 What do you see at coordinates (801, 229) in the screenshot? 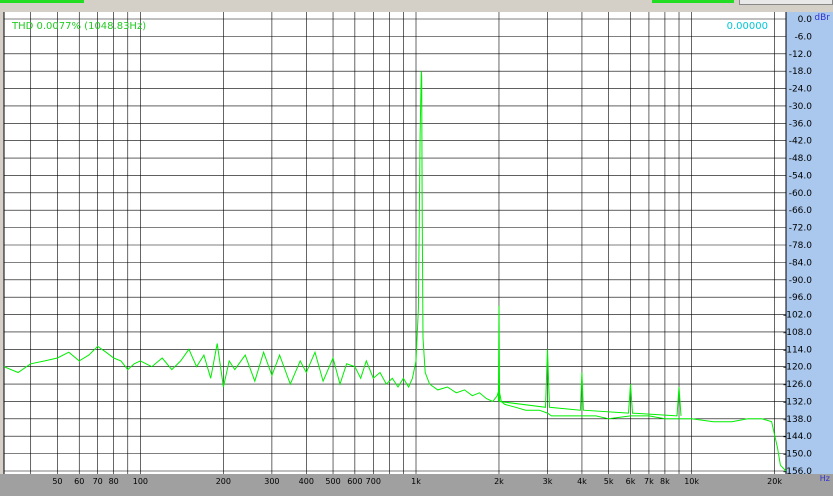
I see `y-tick-label: -72.0` at bounding box center [801, 229].